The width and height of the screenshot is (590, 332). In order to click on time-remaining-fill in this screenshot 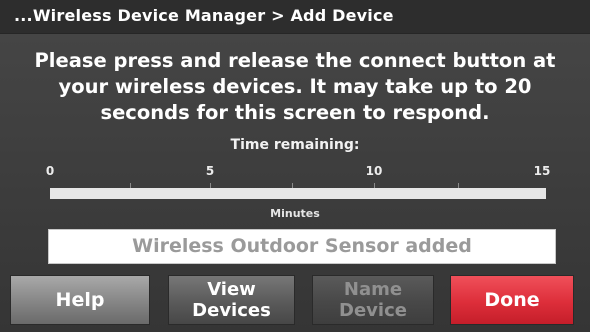, I will do `click(298, 193)`.